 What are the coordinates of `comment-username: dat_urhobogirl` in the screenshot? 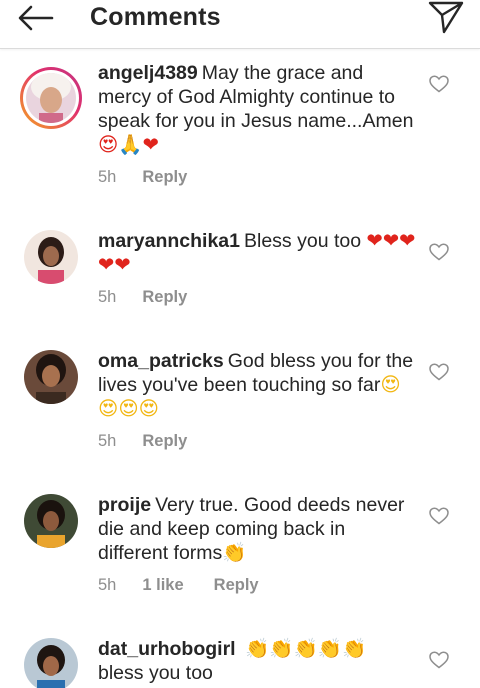 It's located at (167, 649).